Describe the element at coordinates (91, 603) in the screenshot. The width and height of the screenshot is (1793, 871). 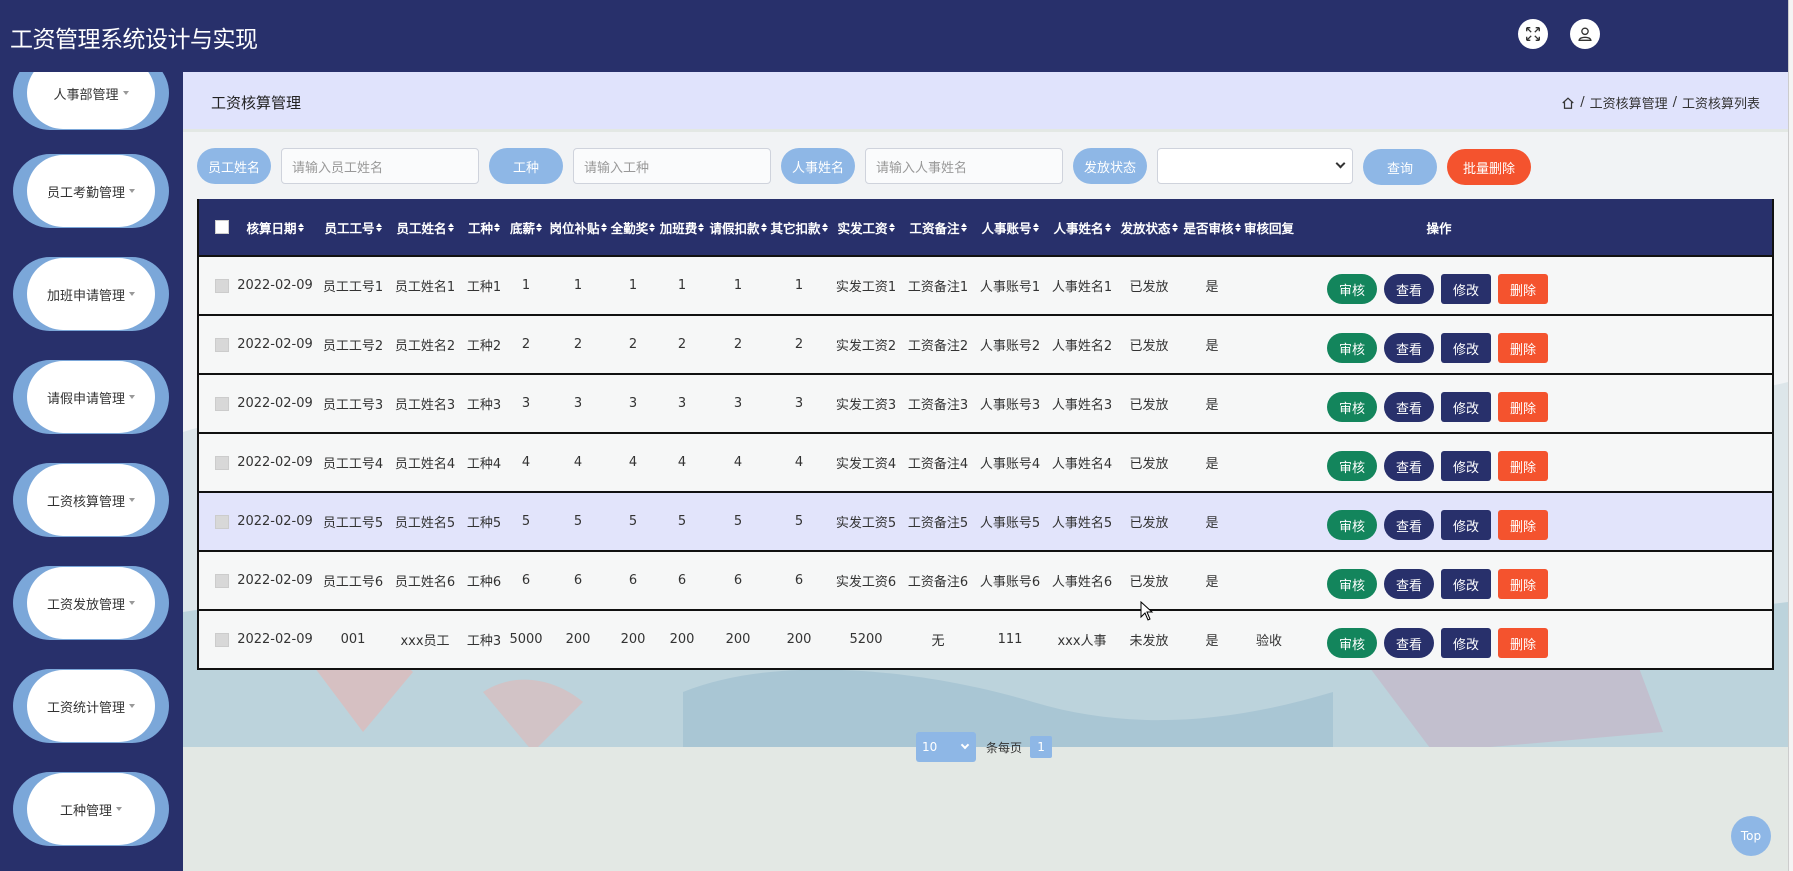
I see `sidebar-item-salary-pay: 工资发放管理` at that location.